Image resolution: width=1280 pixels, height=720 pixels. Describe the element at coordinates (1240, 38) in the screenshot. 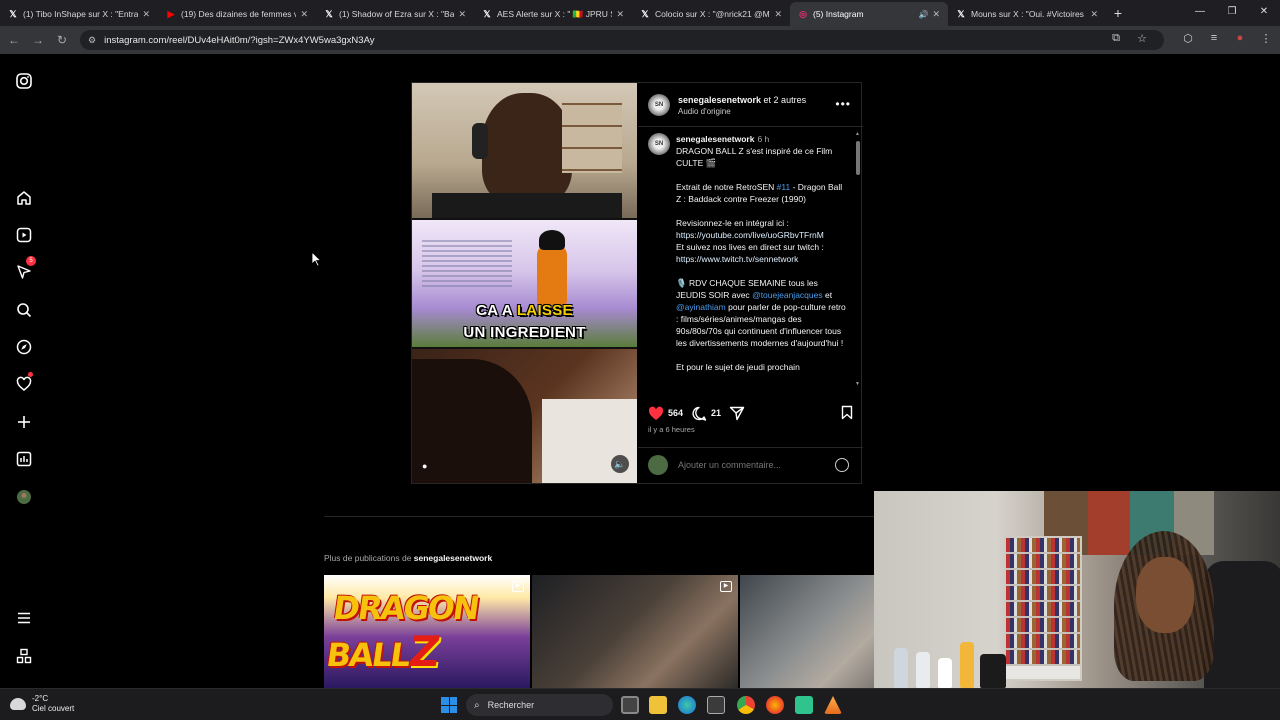

I see `profile-avatar-icon: ●` at that location.